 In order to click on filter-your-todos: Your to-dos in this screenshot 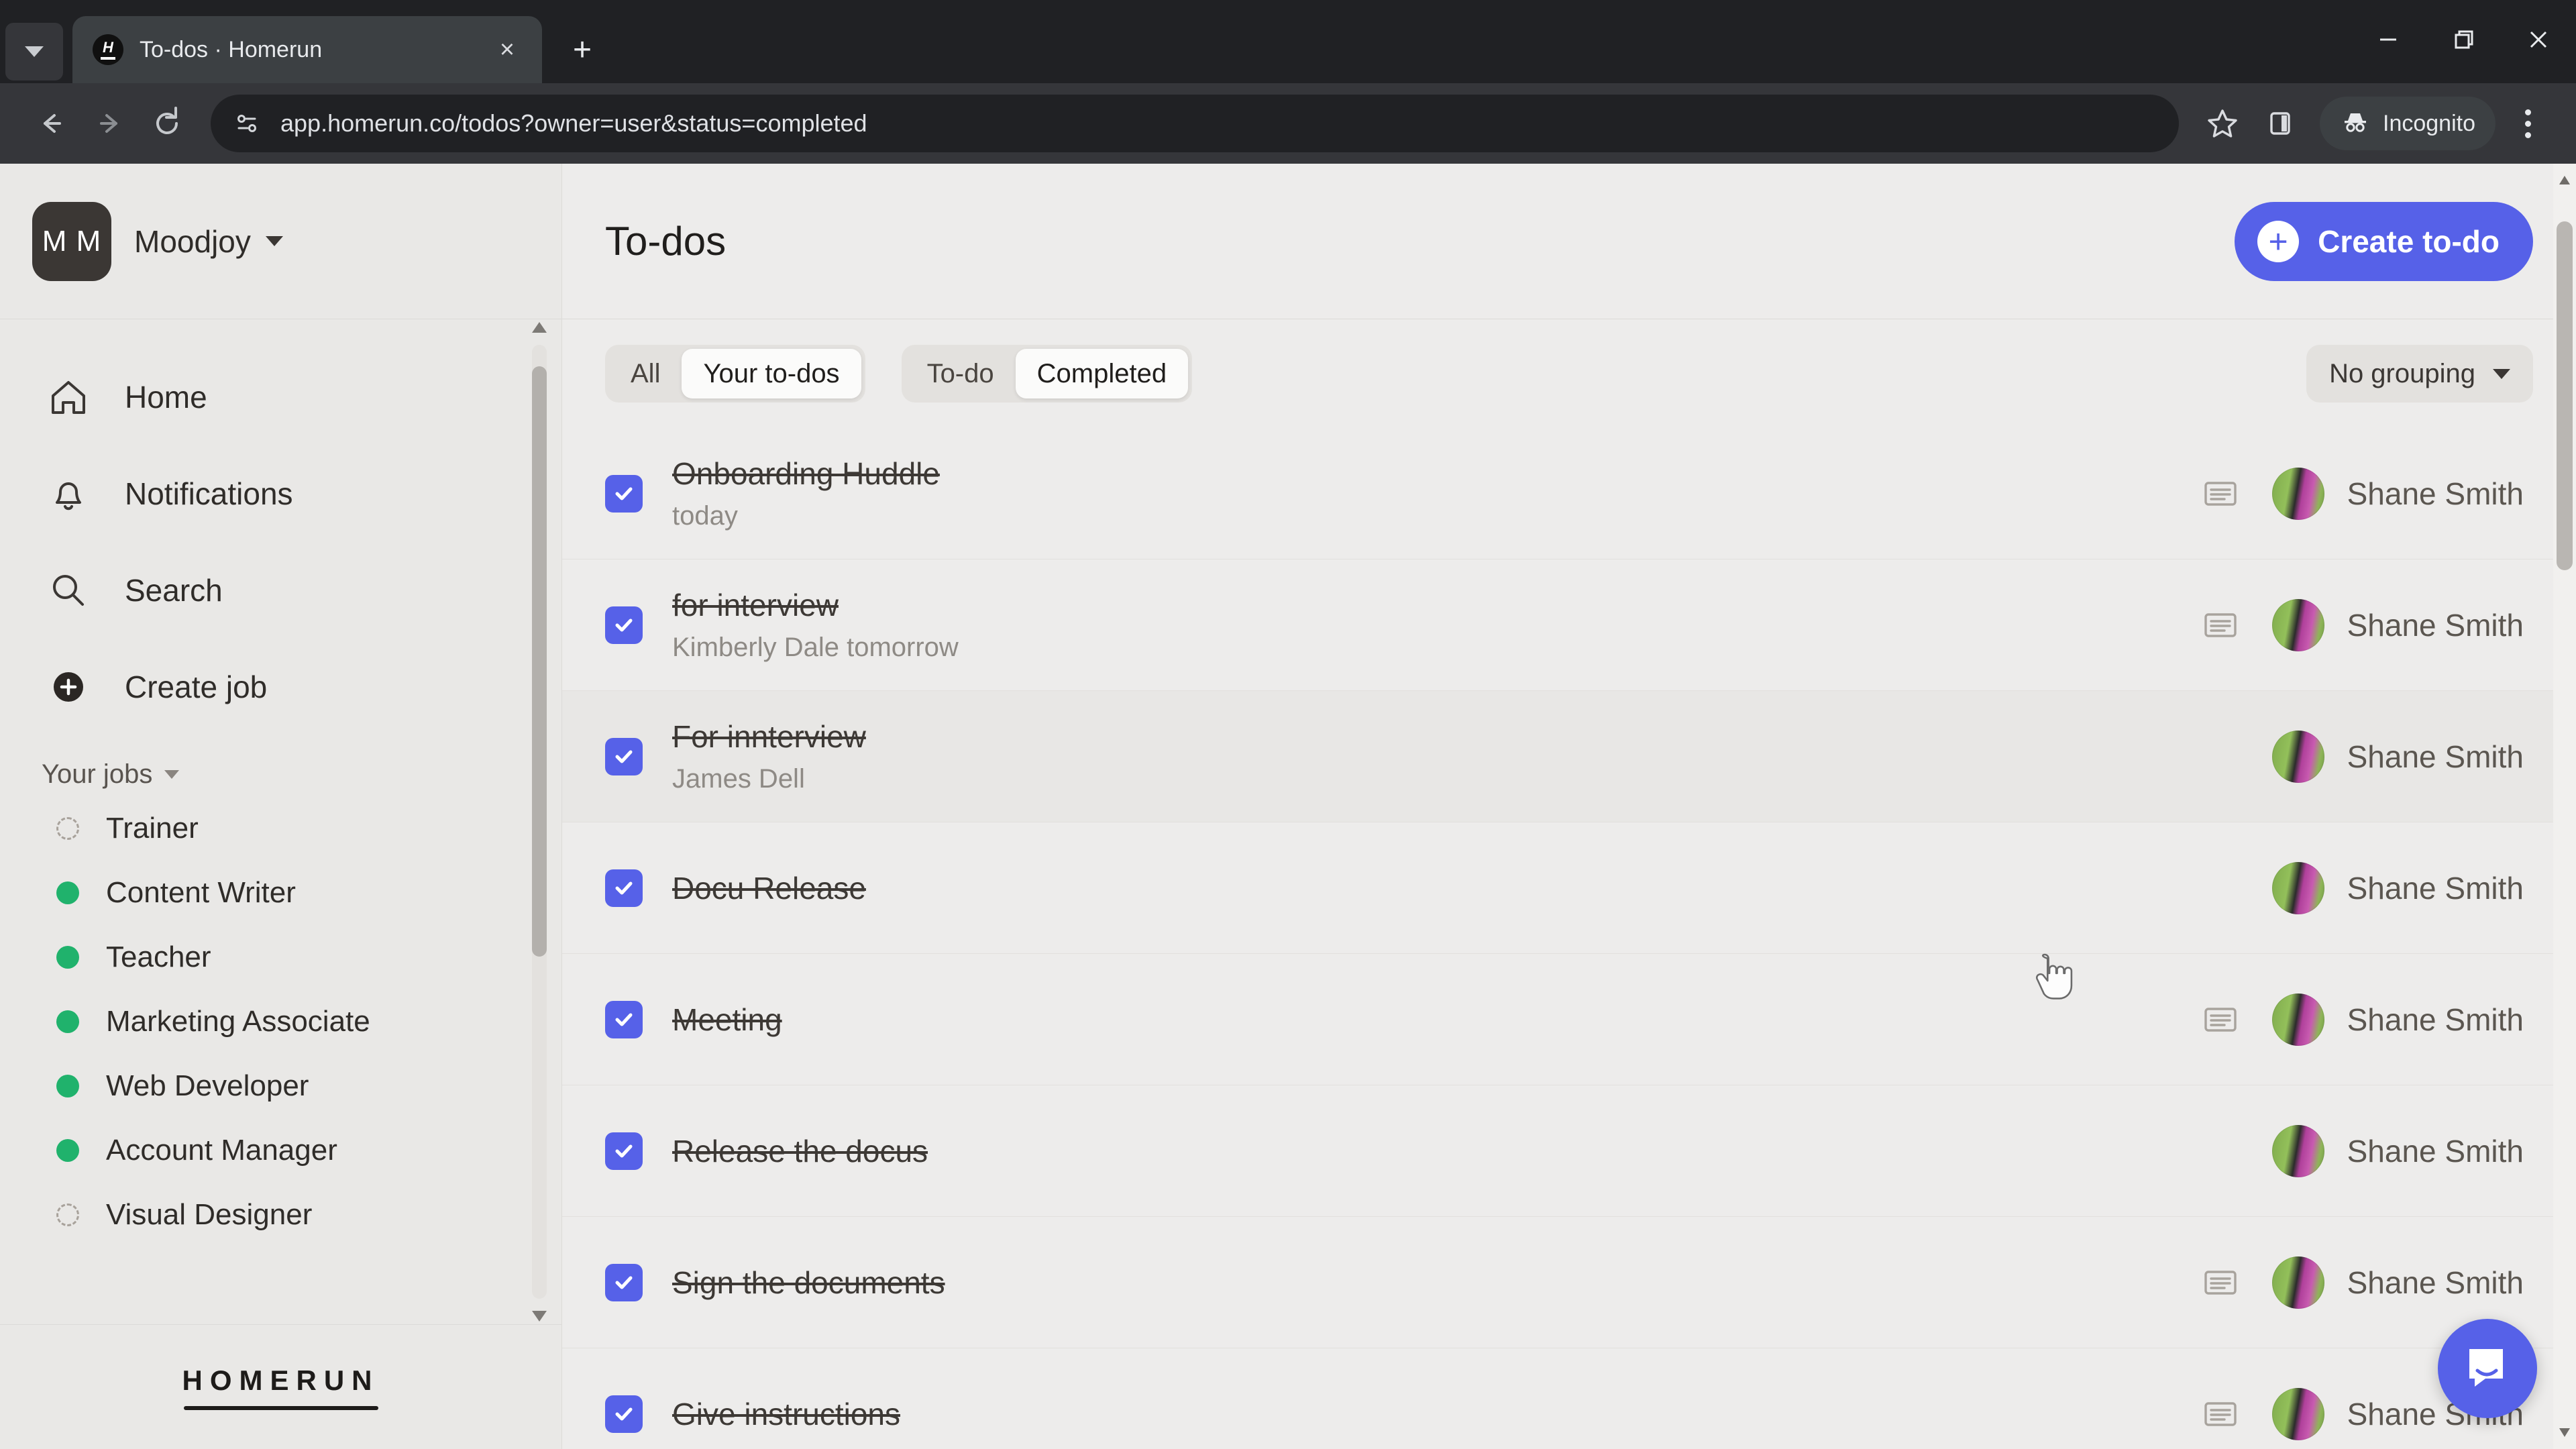, I will do `click(771, 373)`.